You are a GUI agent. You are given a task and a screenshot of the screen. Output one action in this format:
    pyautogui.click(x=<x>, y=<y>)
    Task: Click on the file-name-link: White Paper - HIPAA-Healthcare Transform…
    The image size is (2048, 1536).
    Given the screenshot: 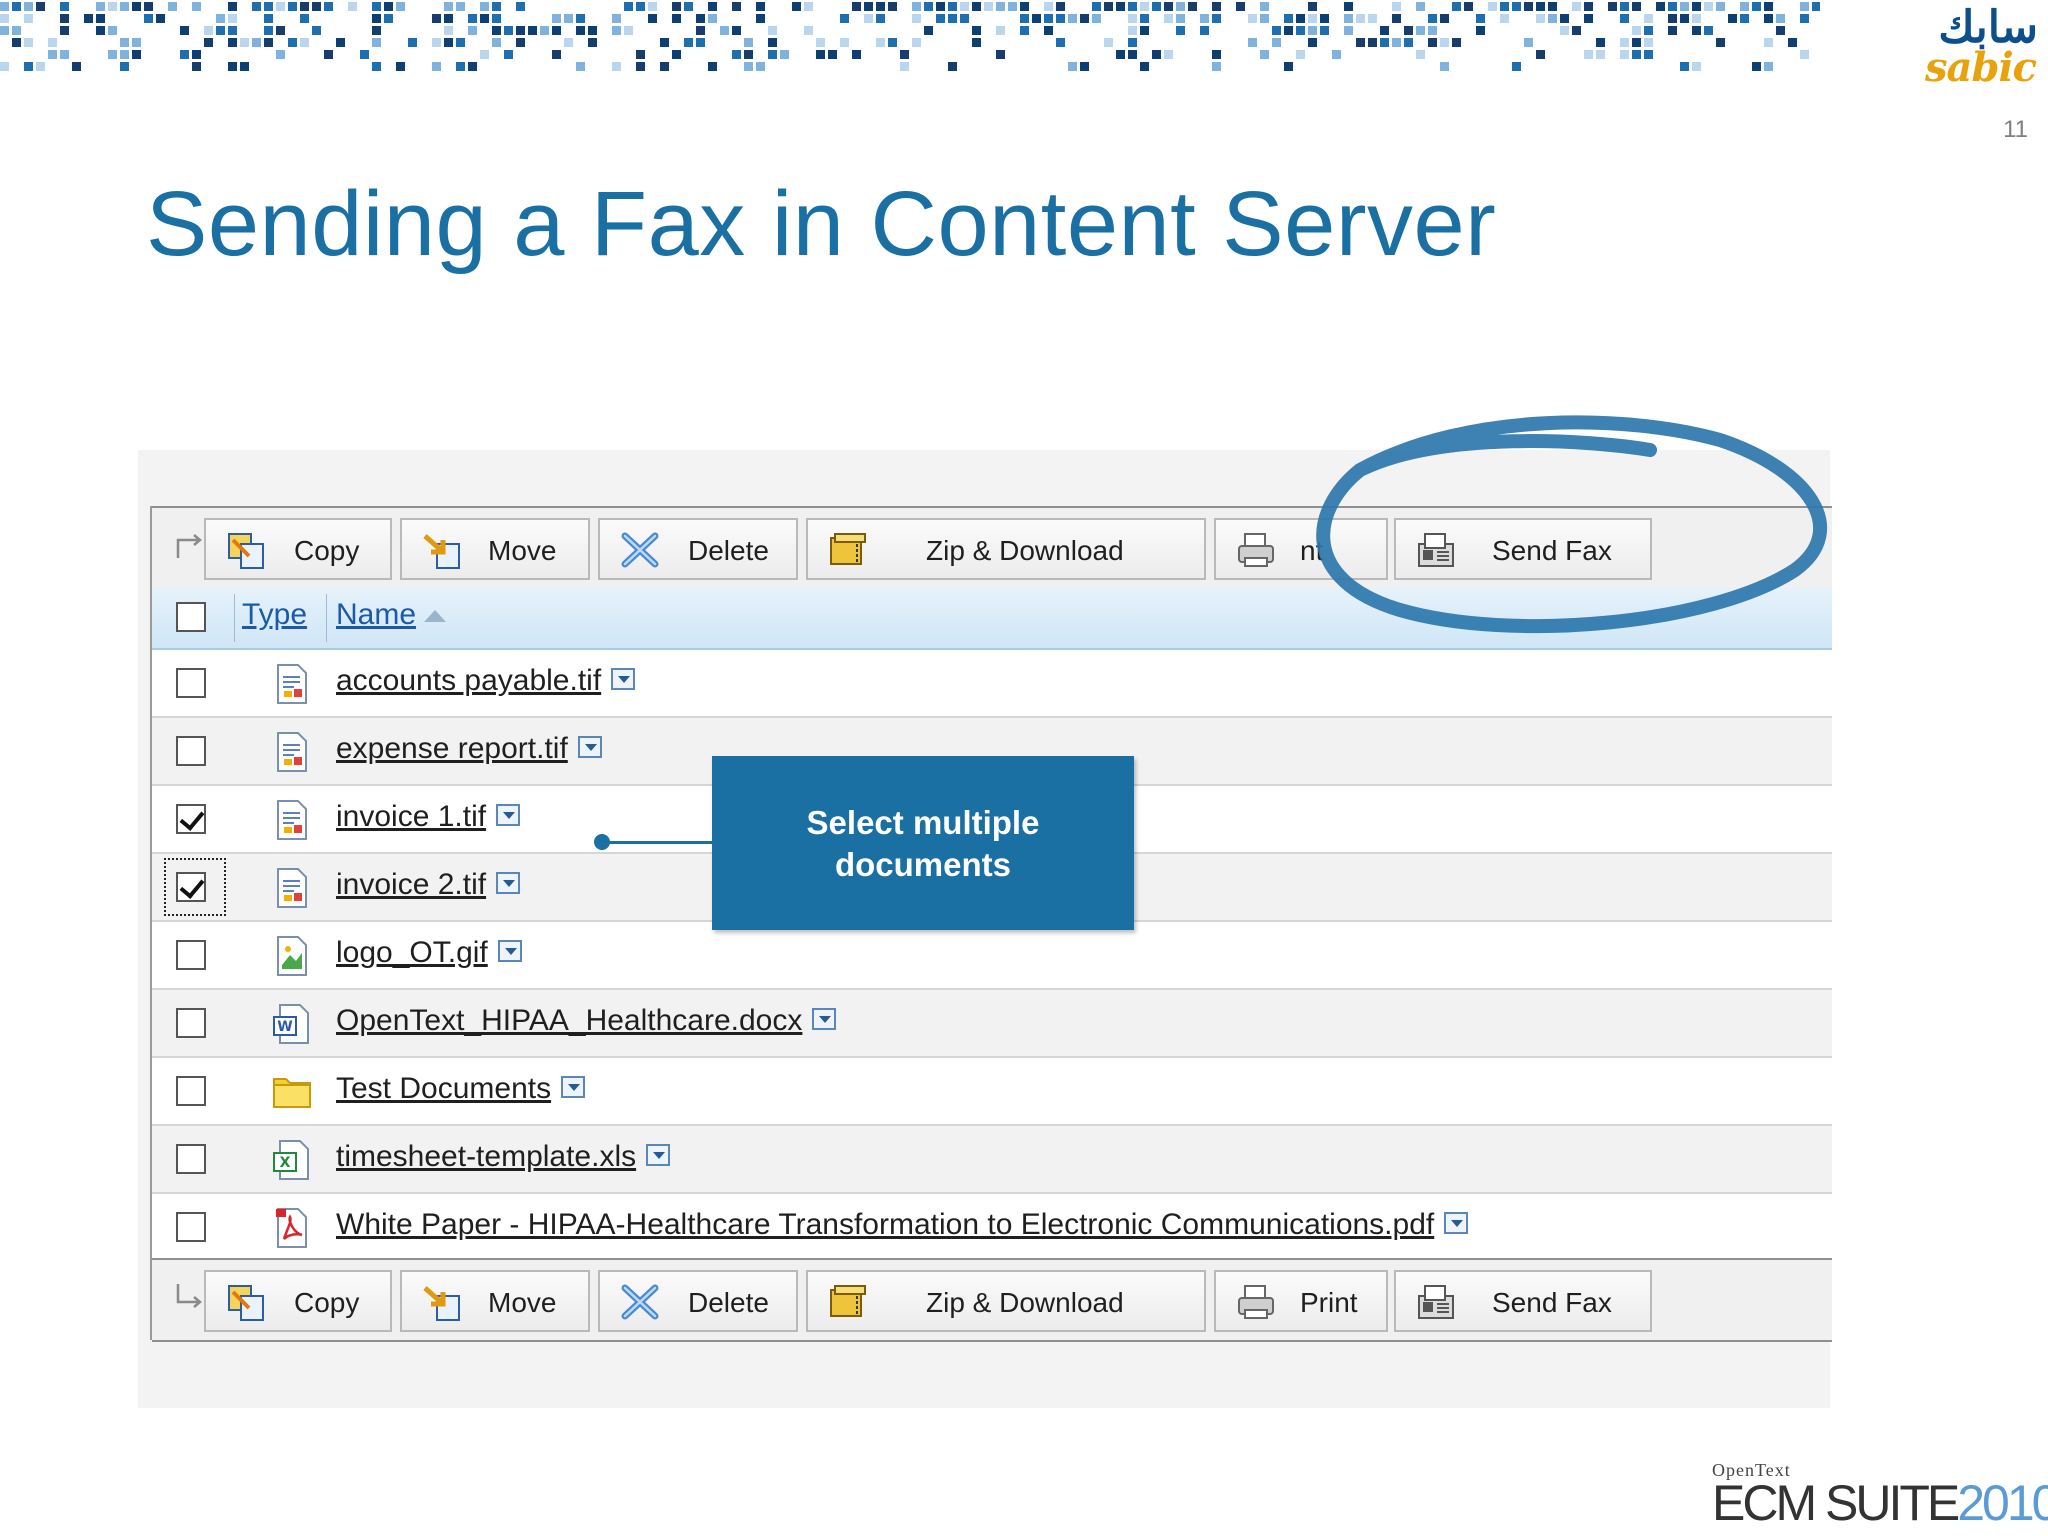 What is the action you would take?
    pyautogui.click(x=902, y=1225)
    